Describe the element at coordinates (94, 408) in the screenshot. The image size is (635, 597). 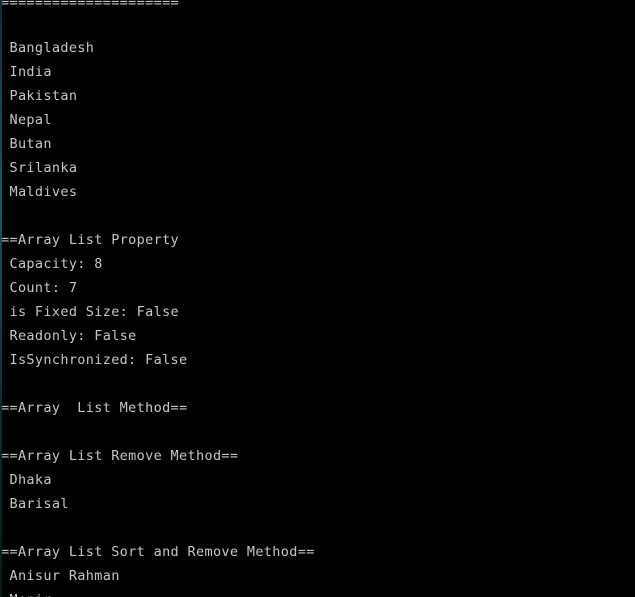
I see `console-line-header-method: ==Array List Method==` at that location.